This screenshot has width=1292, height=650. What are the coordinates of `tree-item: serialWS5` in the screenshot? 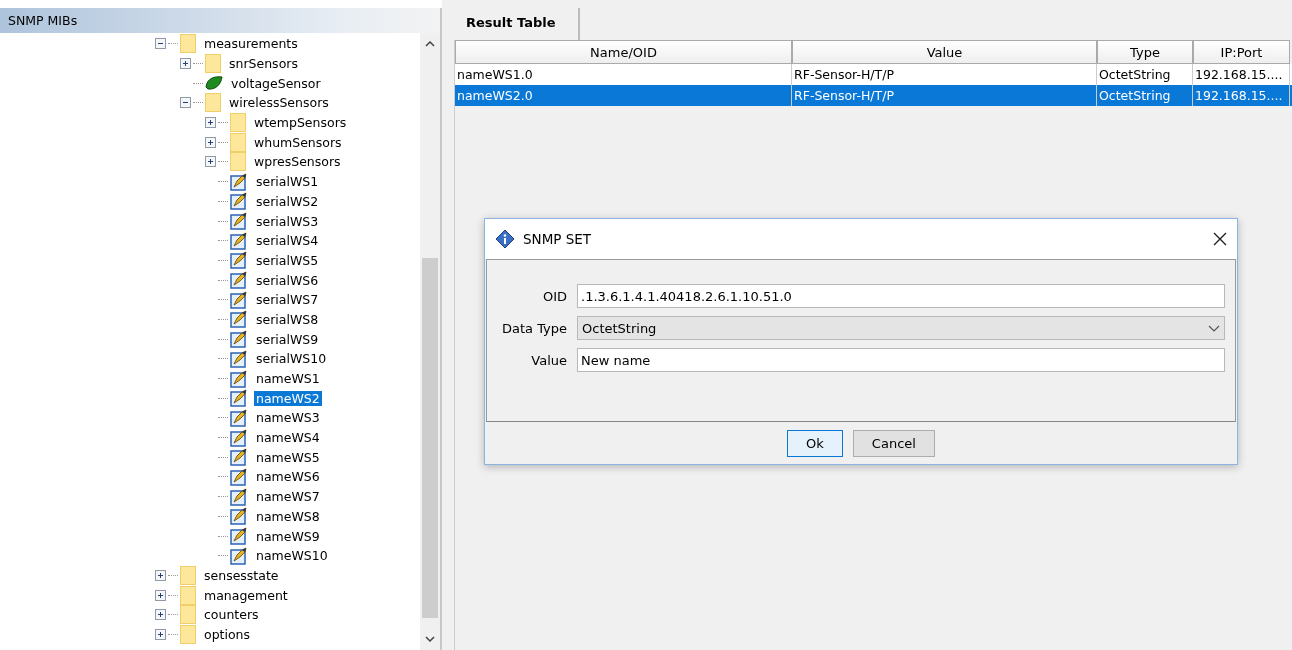 It's located at (287, 260).